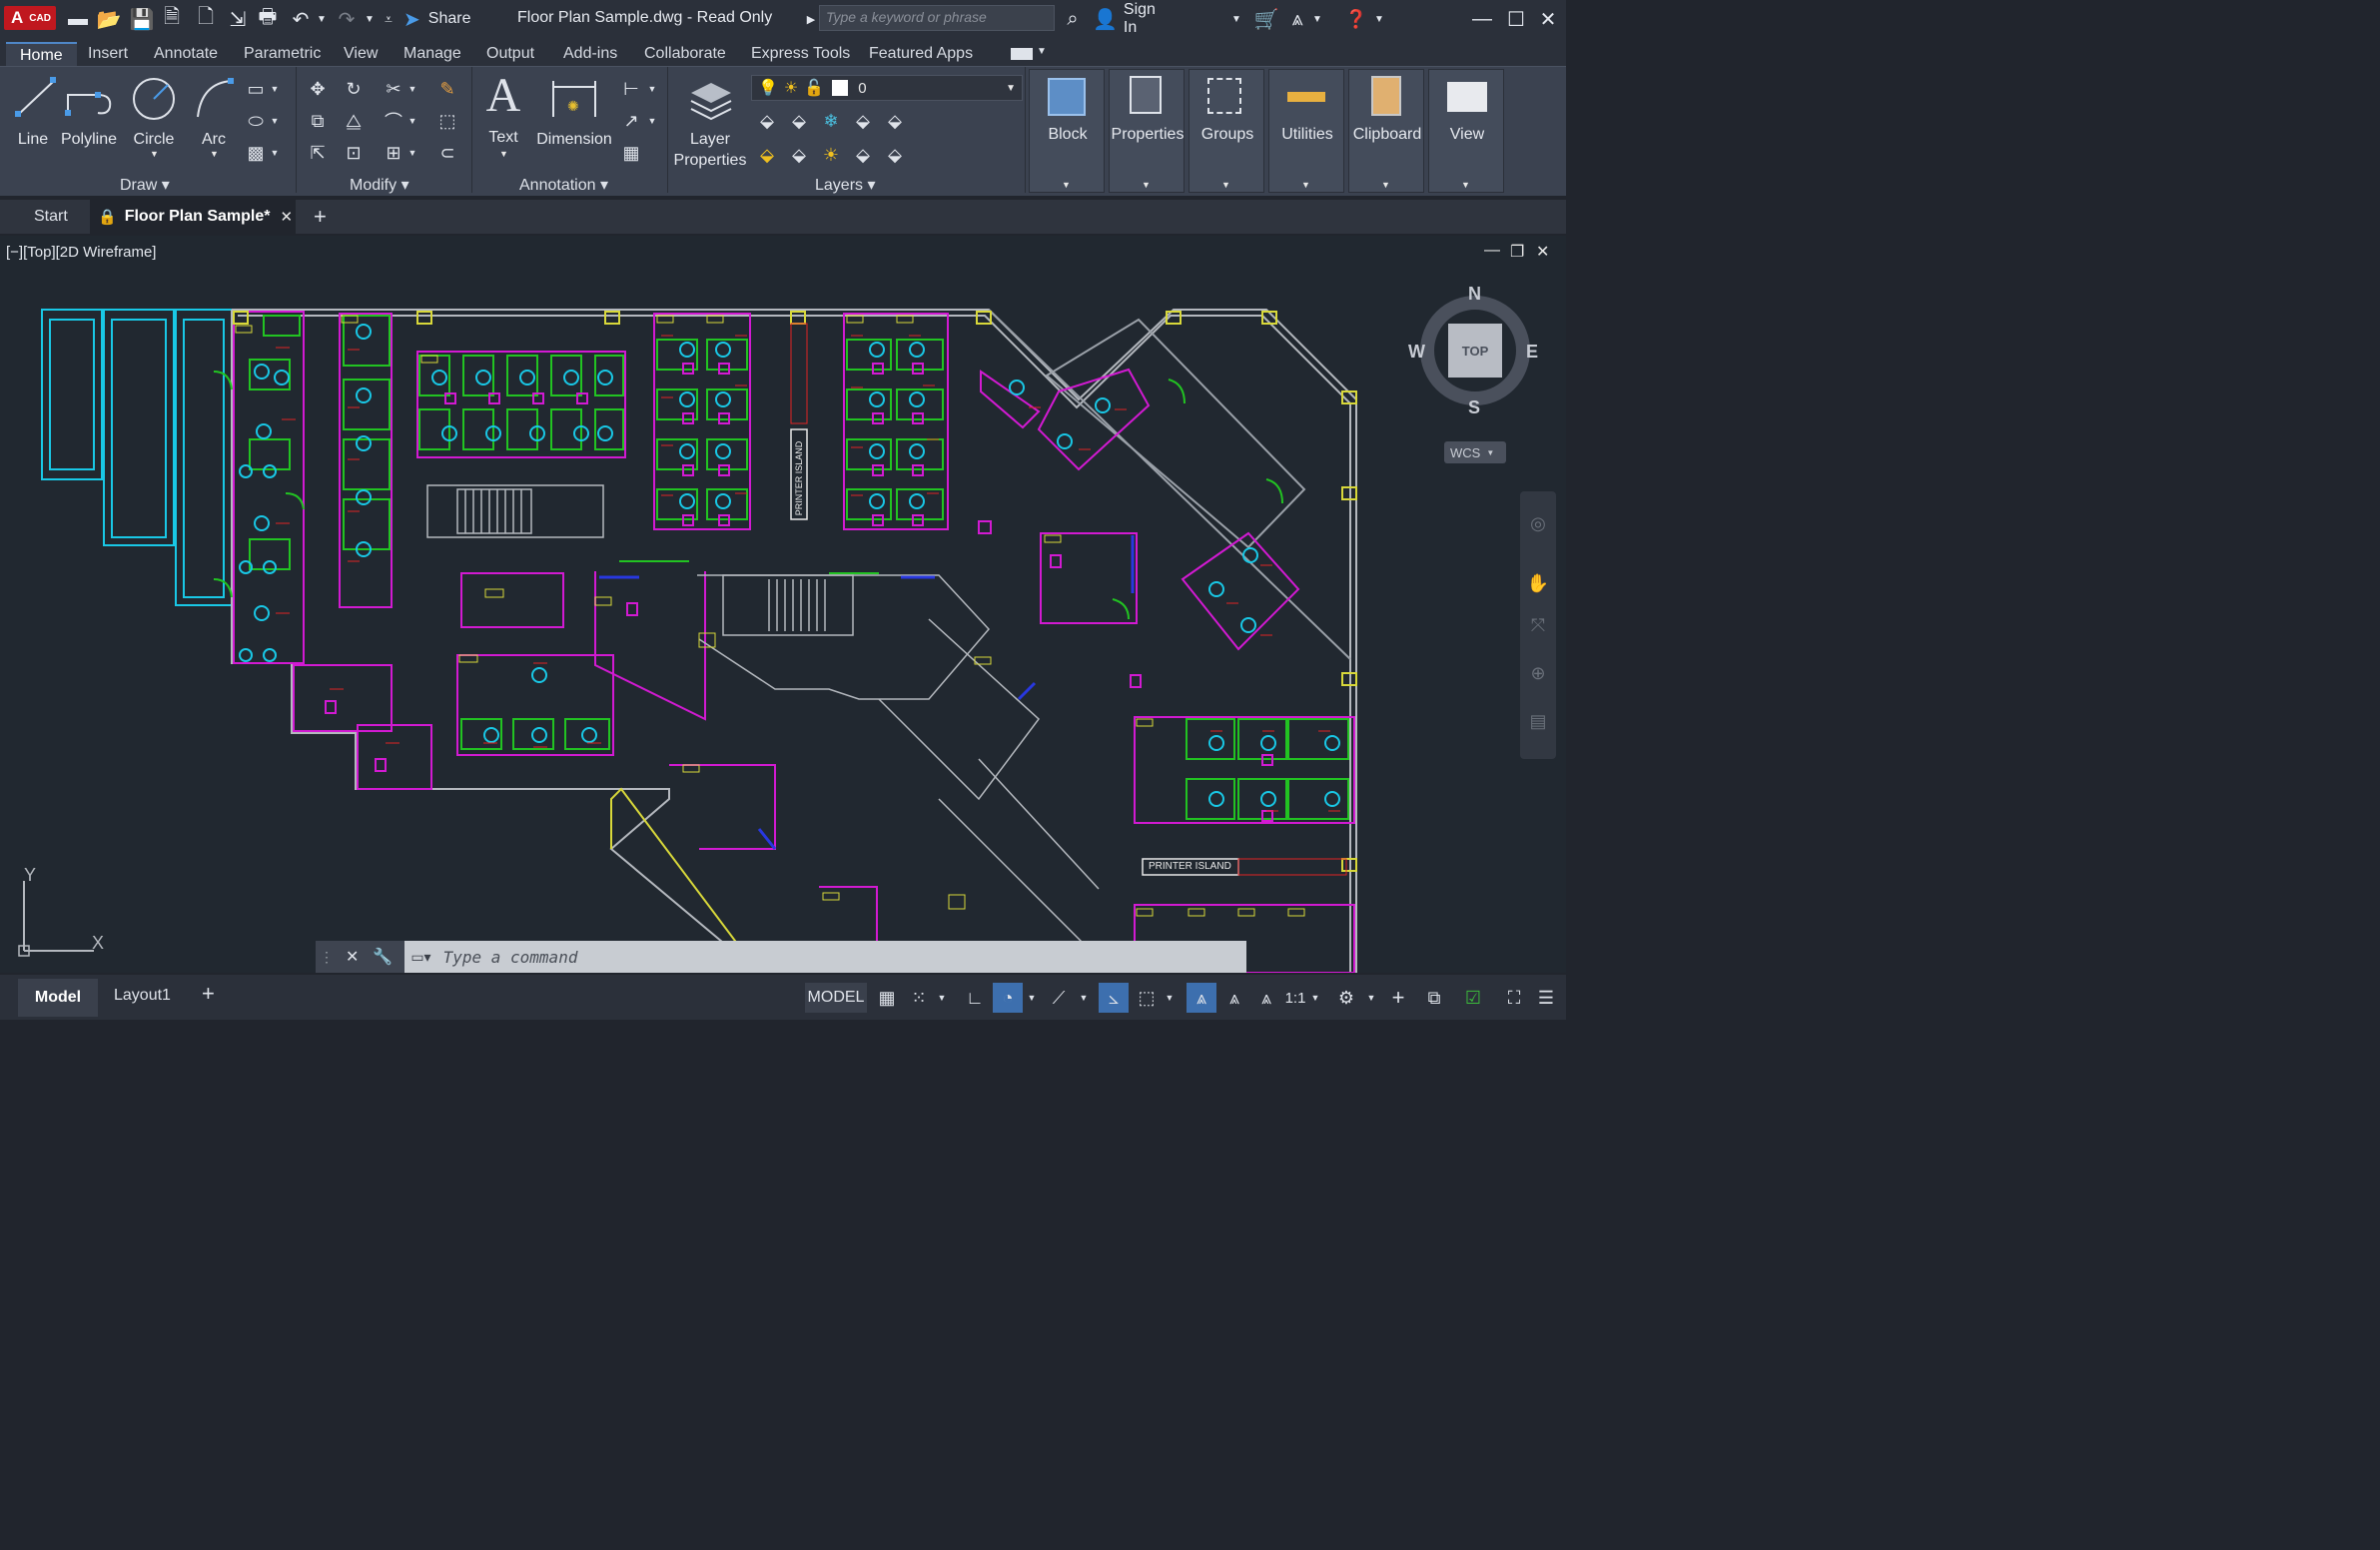  I want to click on explode-icon: ⬚, so click(447, 121).